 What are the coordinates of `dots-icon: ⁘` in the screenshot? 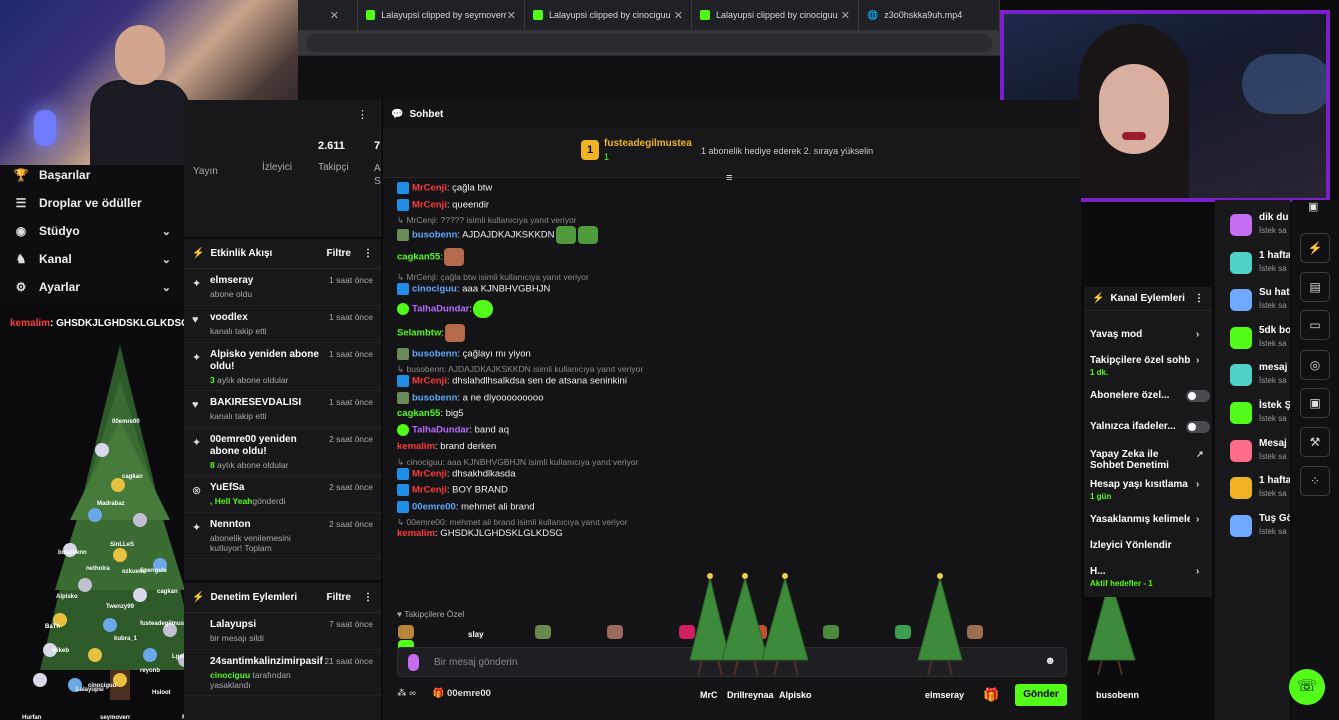 It's located at (1315, 481).